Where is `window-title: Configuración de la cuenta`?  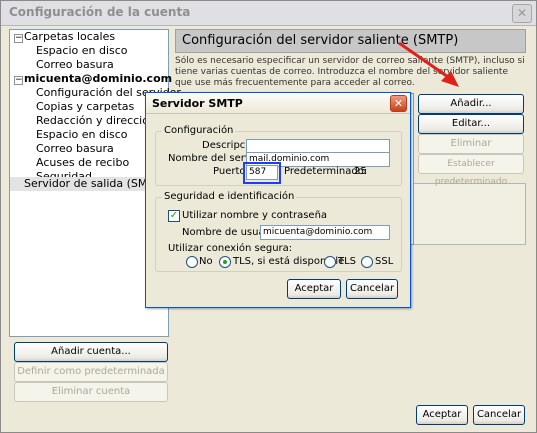
window-title: Configuración de la cuenta is located at coordinates (100, 12).